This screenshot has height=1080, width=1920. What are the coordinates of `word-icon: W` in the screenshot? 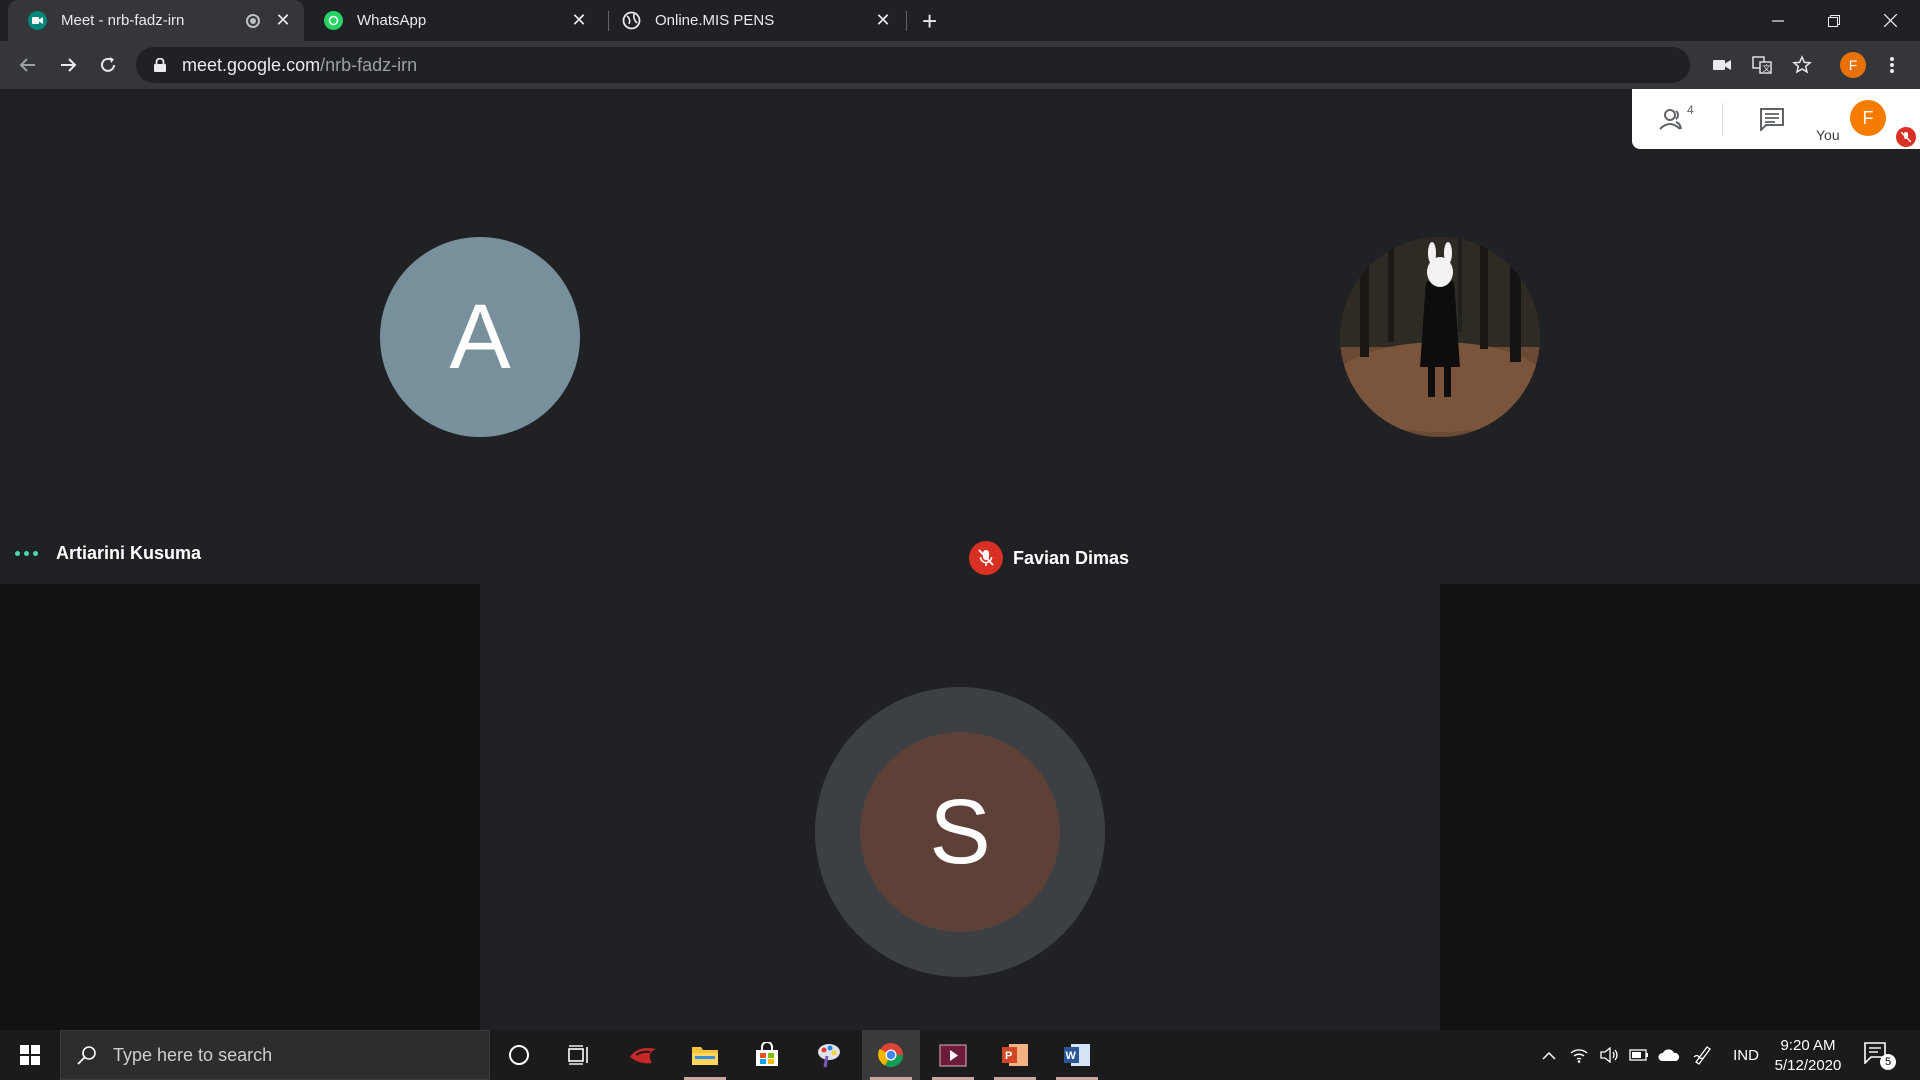 It's located at (1077, 1055).